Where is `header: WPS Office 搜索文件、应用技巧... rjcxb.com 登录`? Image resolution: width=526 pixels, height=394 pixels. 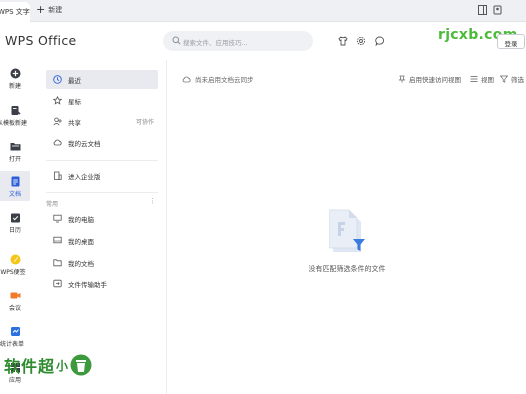 header: WPS Office 搜索文件、应用技巧... rjcxb.com 登录 is located at coordinates (263, 41).